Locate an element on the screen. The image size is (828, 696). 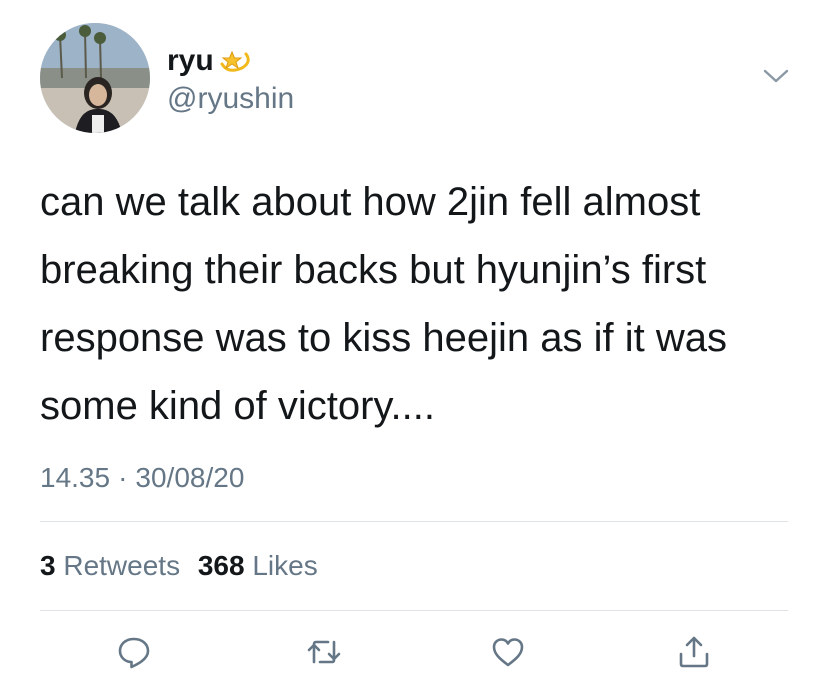
heart-icon is located at coordinates (508, 652).